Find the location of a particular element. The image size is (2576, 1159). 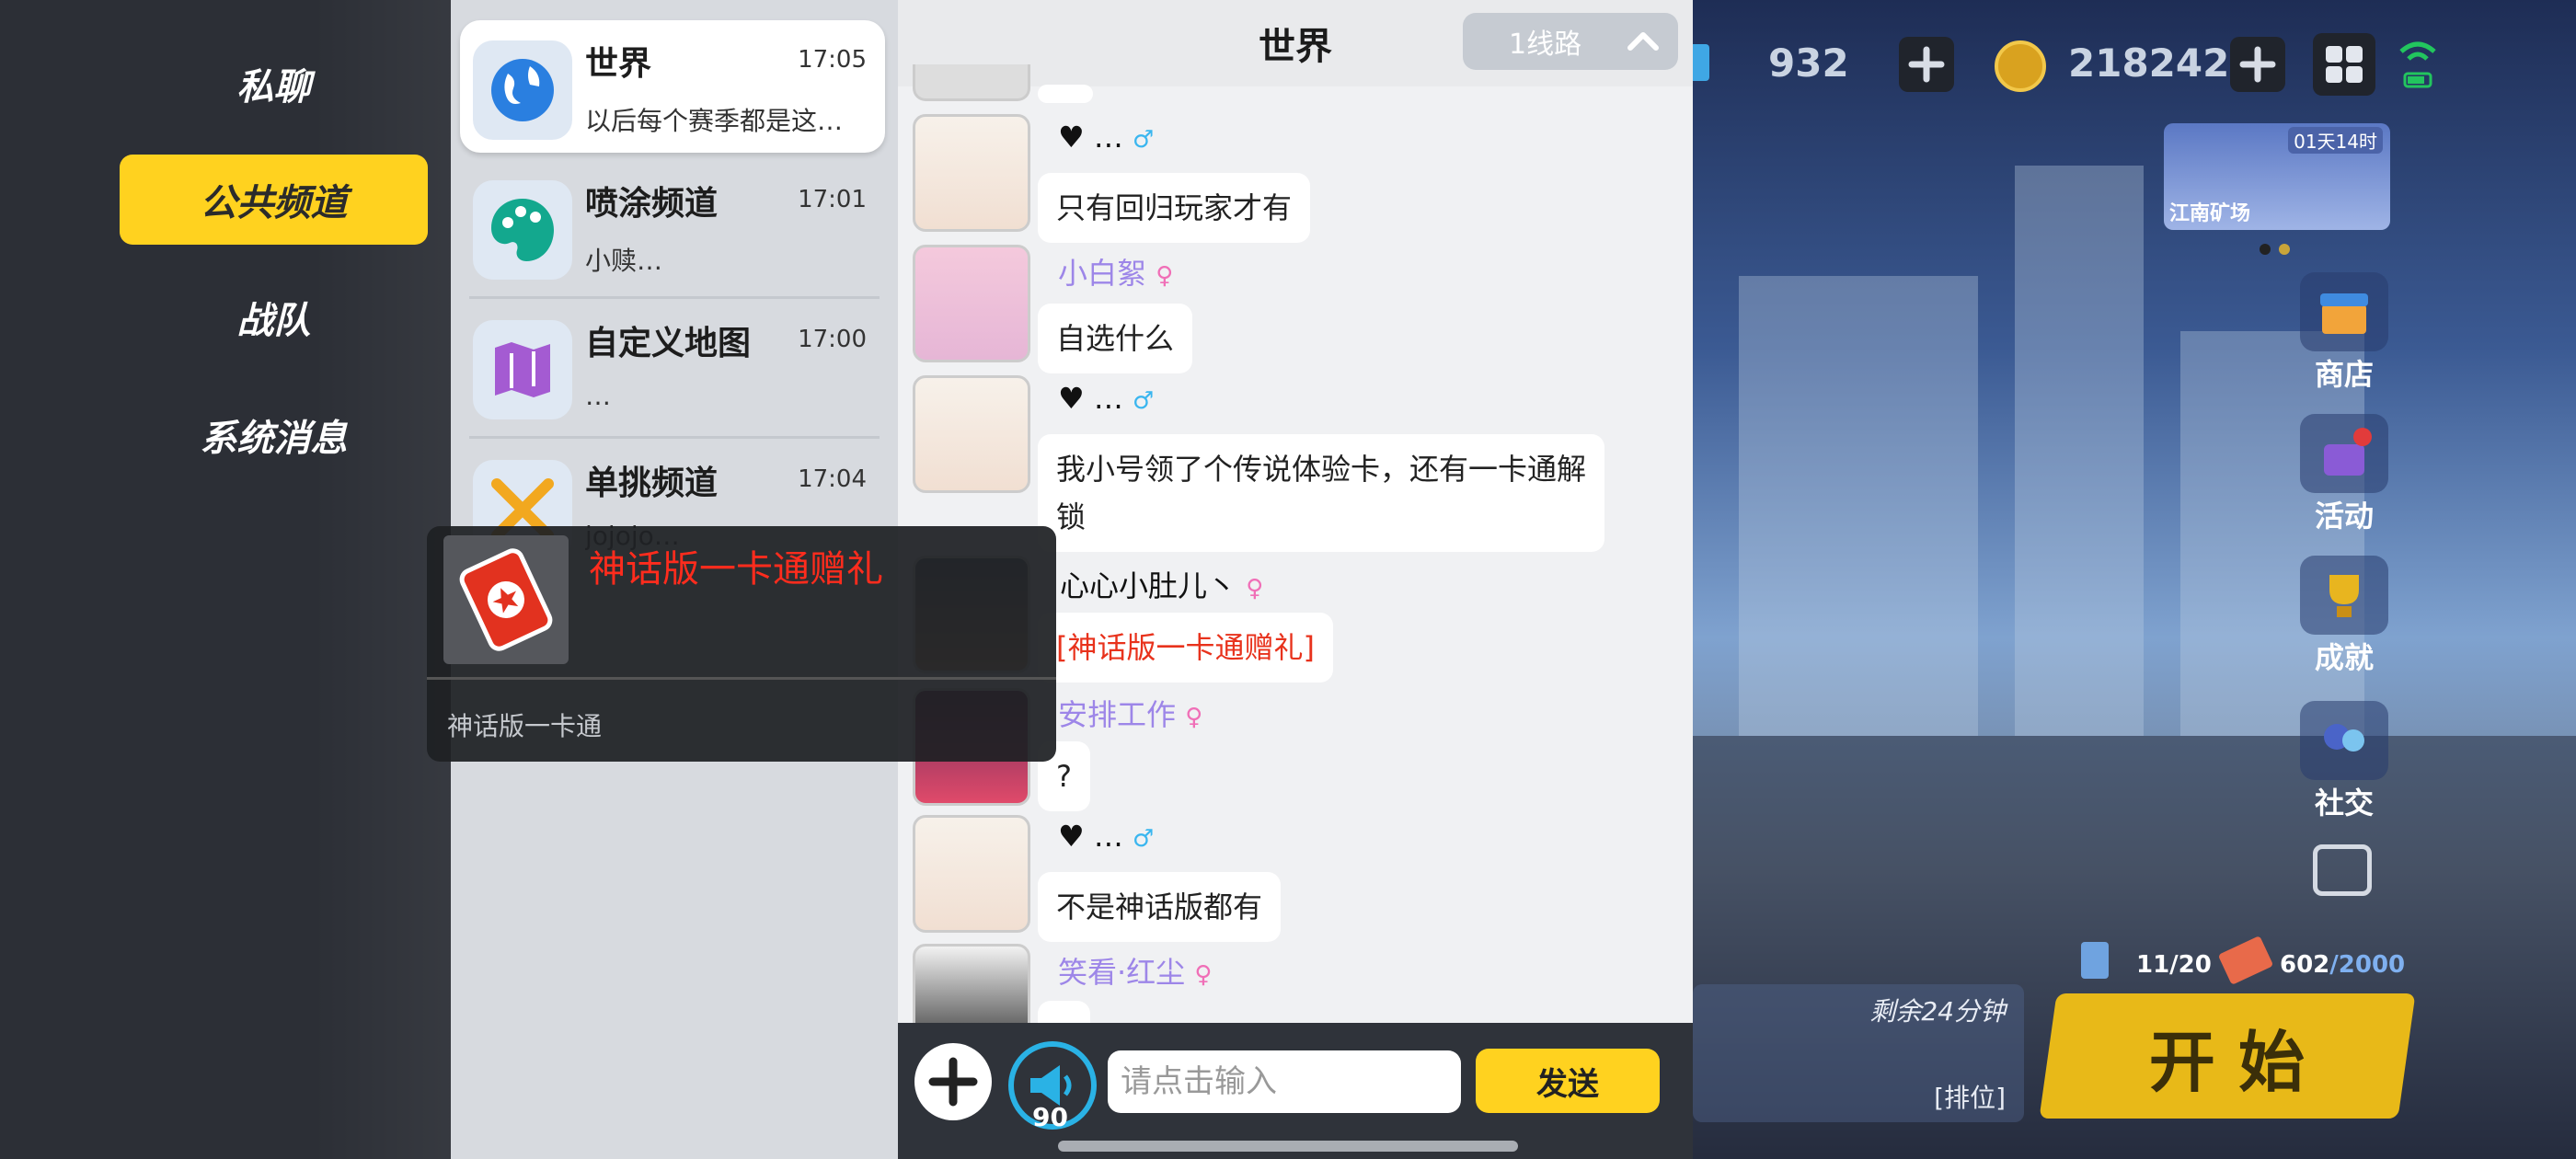

add-diamond-button is located at coordinates (1926, 64).